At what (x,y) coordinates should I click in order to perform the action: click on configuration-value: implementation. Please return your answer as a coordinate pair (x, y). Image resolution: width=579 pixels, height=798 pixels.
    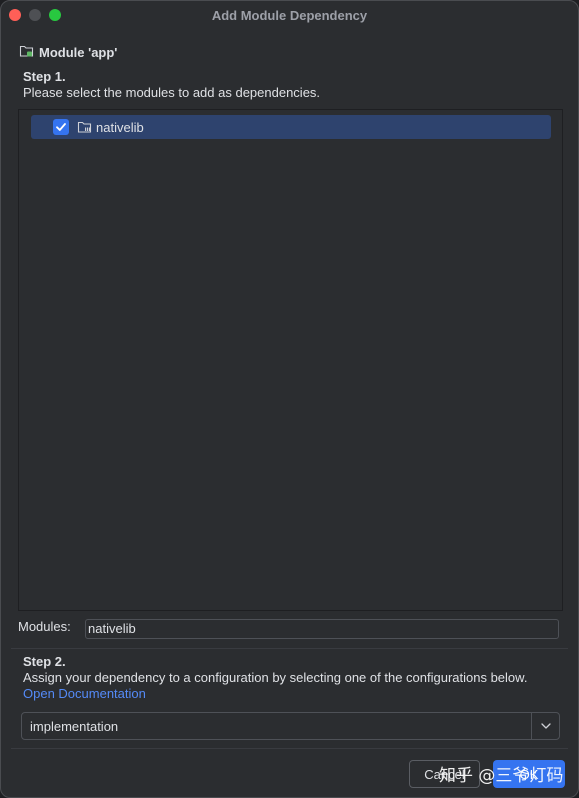
    Looking at the image, I should click on (74, 726).